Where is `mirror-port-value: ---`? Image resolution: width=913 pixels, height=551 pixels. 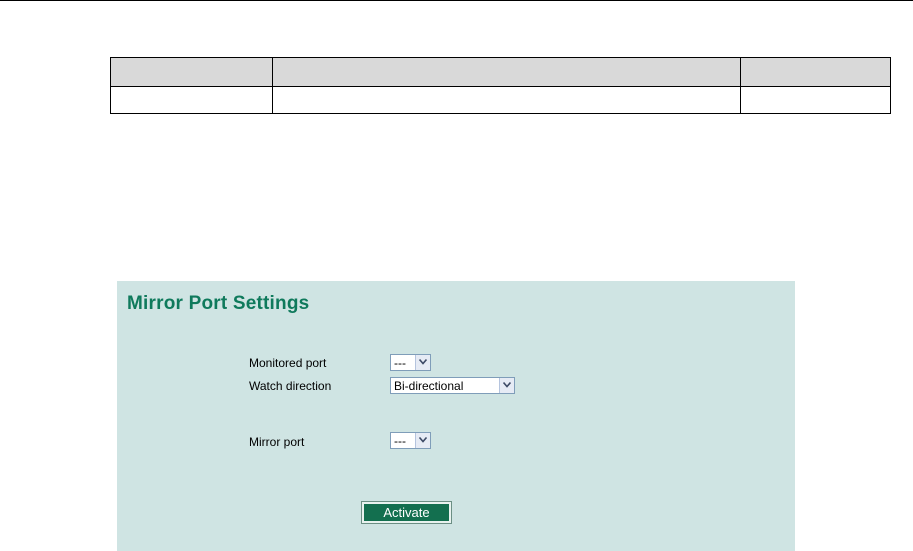 mirror-port-value: --- is located at coordinates (400, 441).